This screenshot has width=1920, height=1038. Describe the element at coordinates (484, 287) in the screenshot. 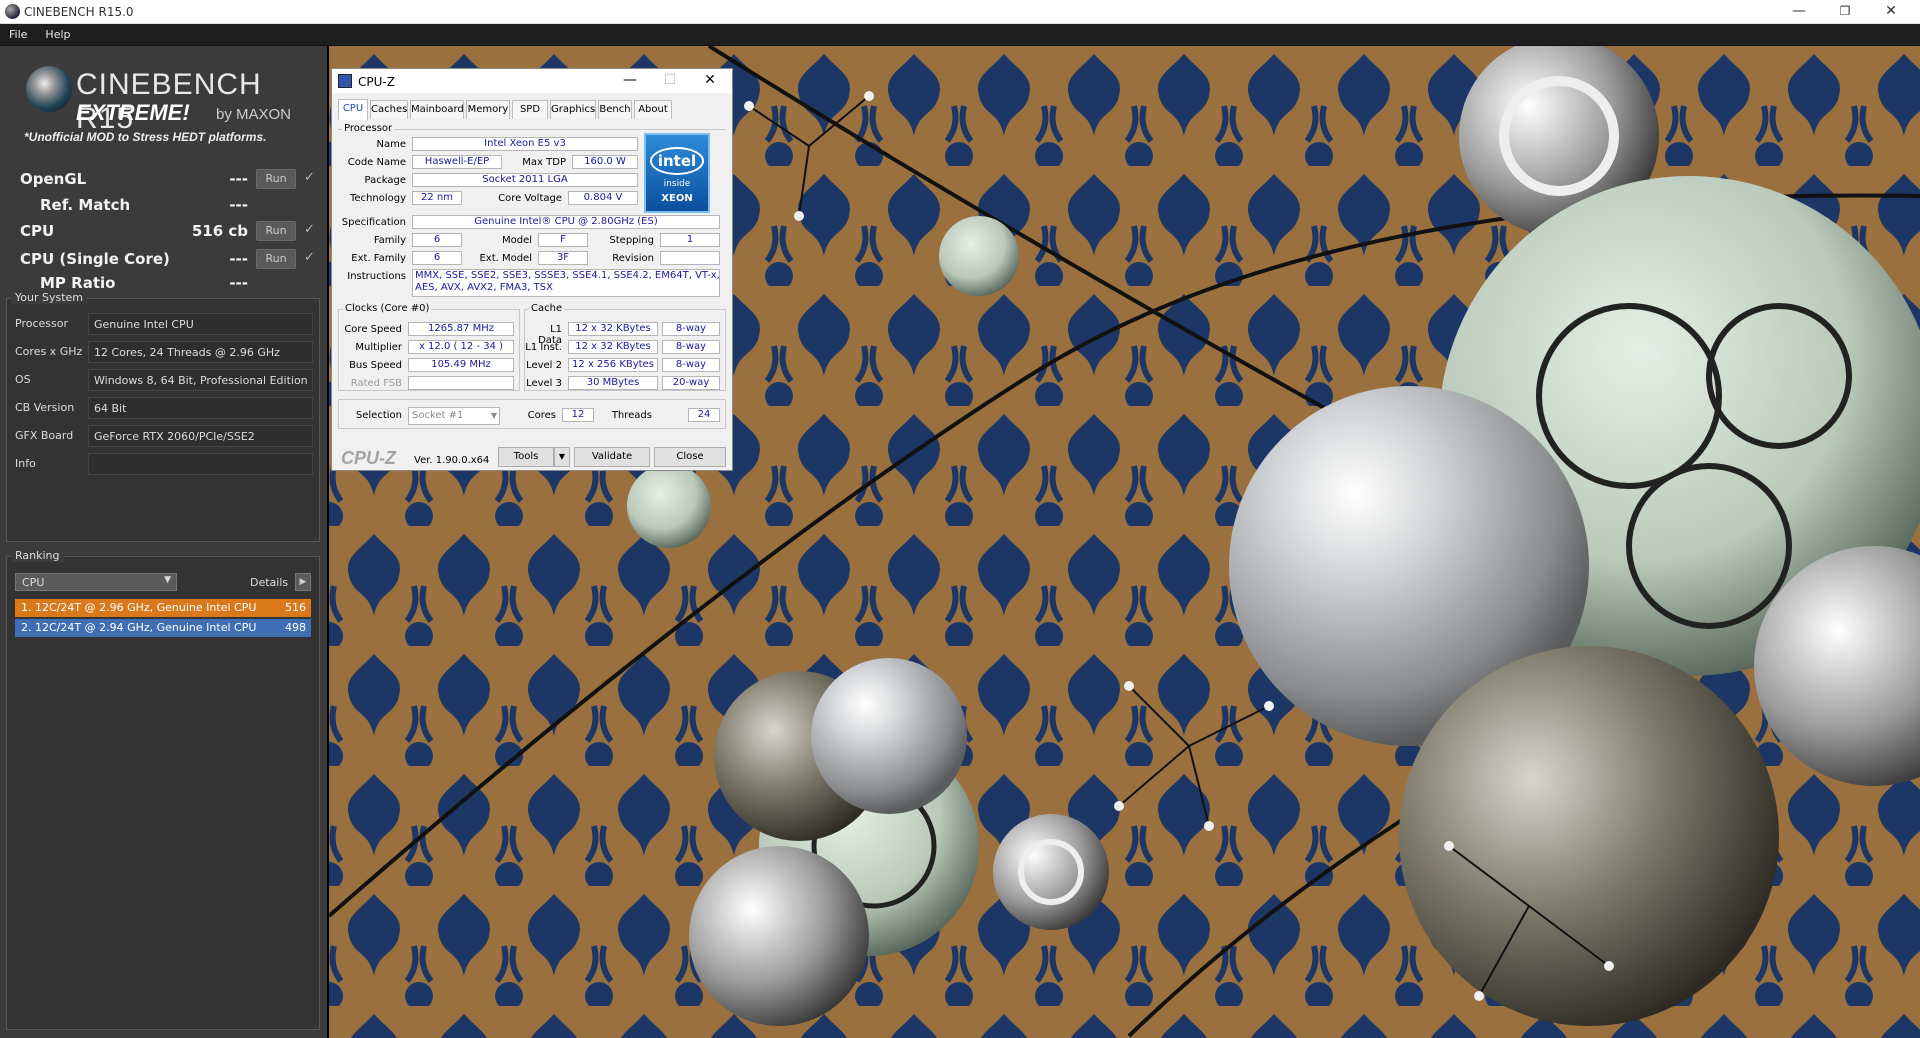

I see `instructions-line-2: AES, AVX, AVX2, FMA3, TSX` at that location.